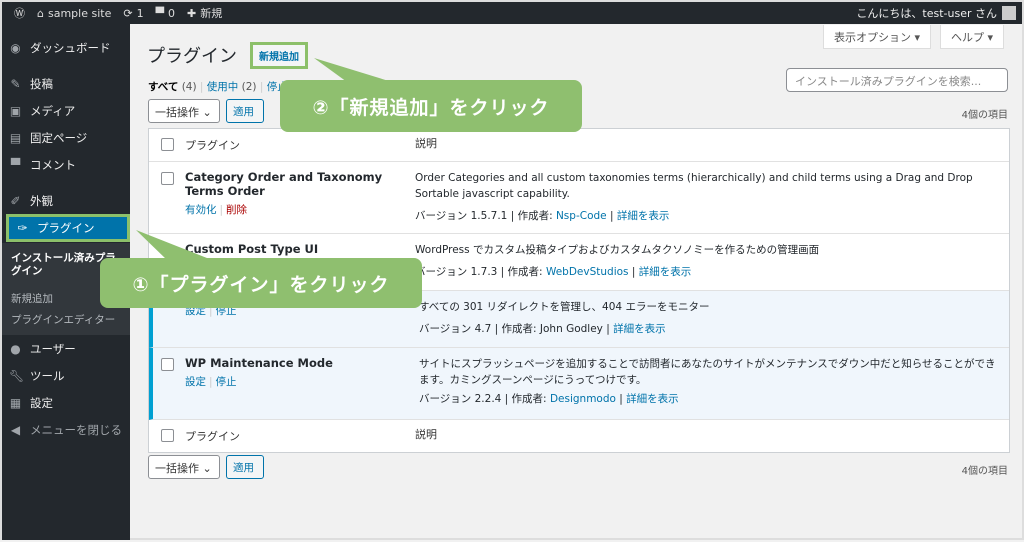 The image size is (1024, 542). I want to click on plugin-filters: すべて (4) | 使用中 (2) | 停止, so click(218, 87).